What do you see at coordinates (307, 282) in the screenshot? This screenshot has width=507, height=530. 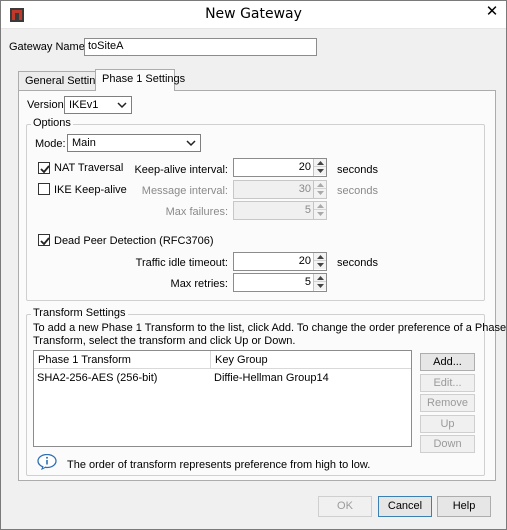 I see `max-retries-value: 5` at bounding box center [307, 282].